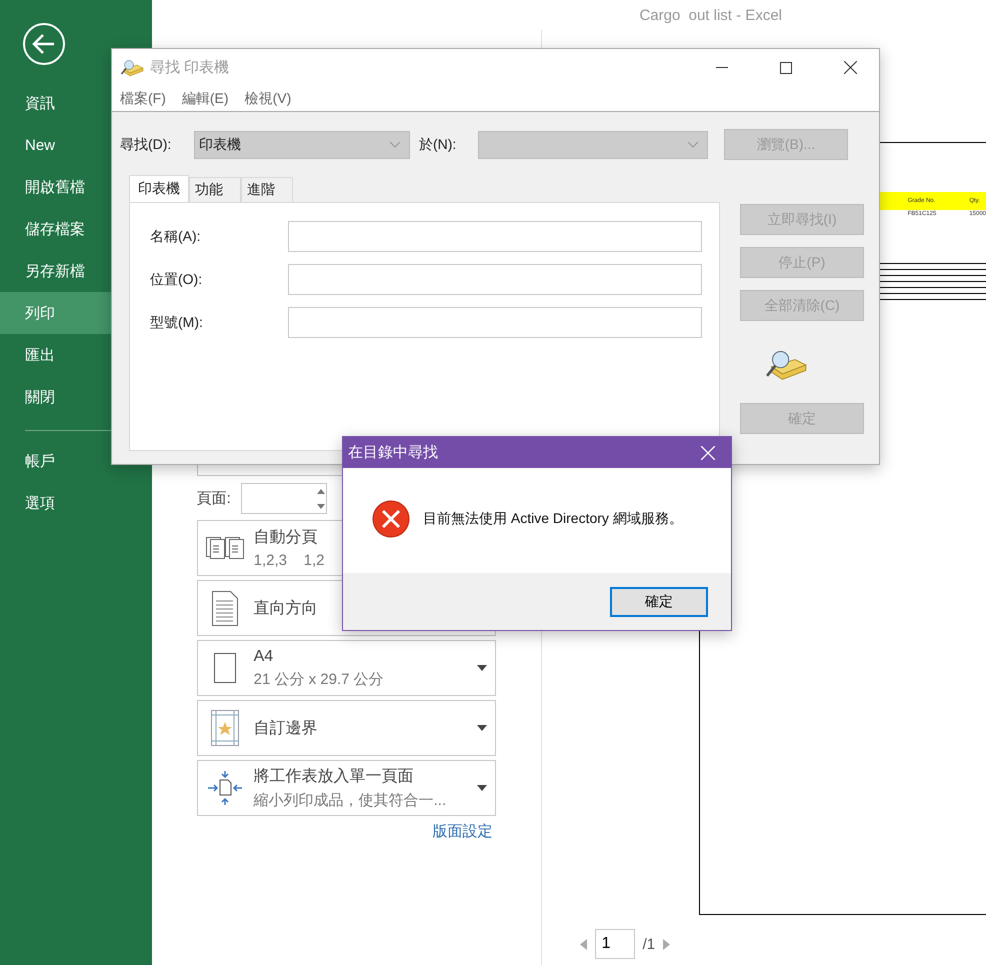 Image resolution: width=986 pixels, height=965 pixels. Describe the element at coordinates (289, 560) in the screenshot. I see `setting-subtitle: 1,2,3 1,2` at that location.